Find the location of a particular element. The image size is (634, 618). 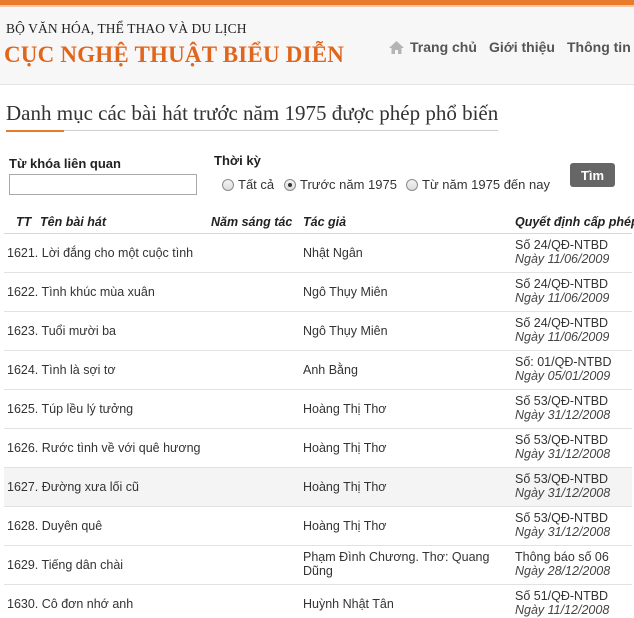

song-decision: Số: 01/QĐ-NTBD Ngày 05/01/2009 is located at coordinates (563, 369).